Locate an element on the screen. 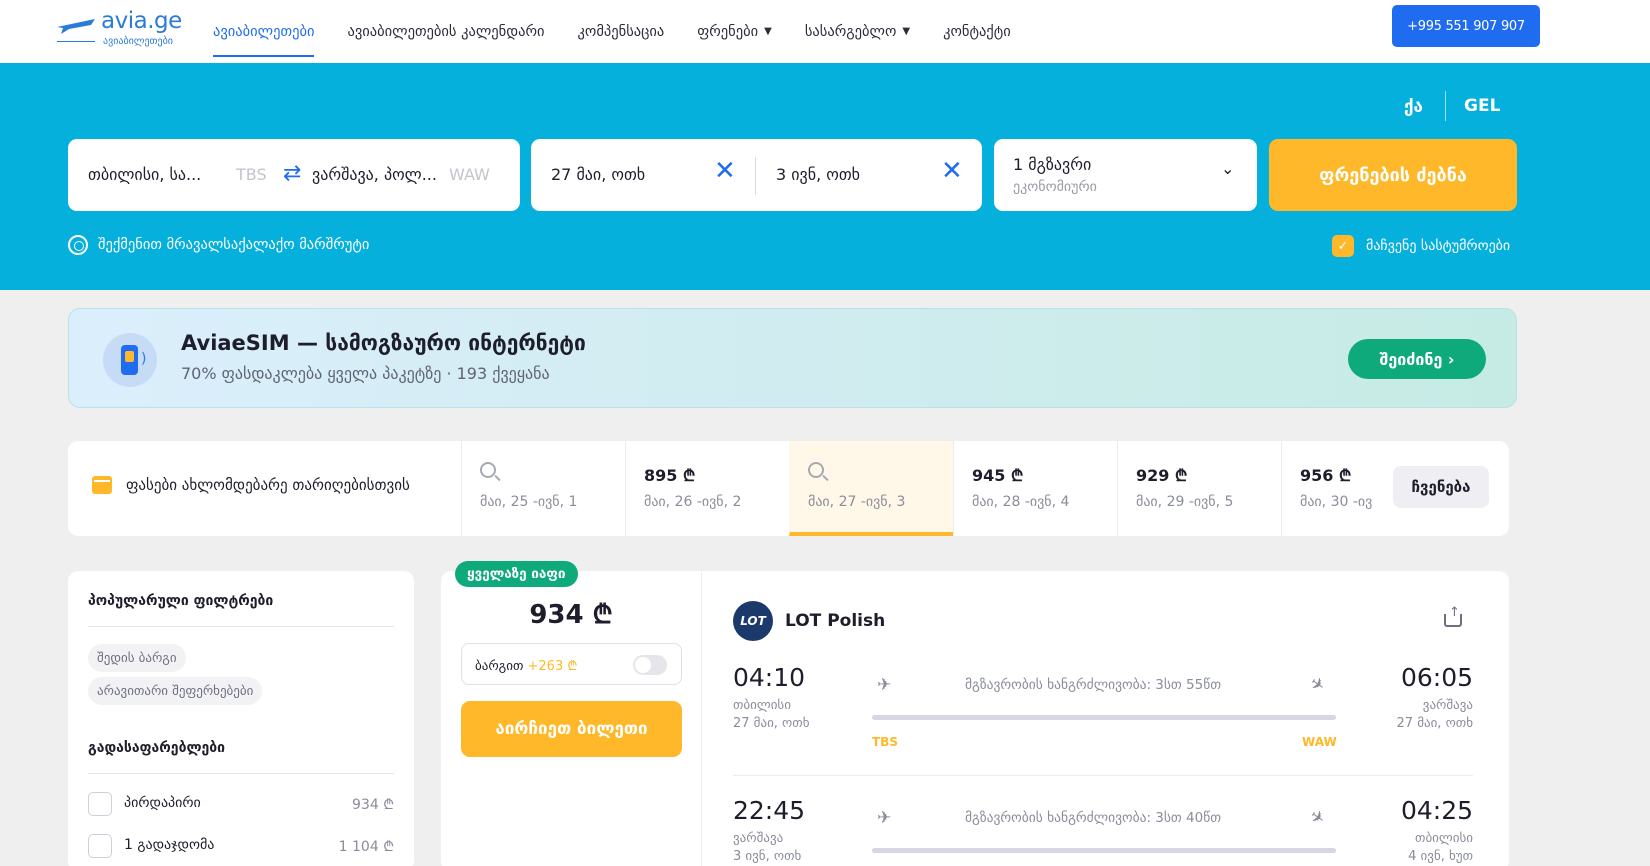  segment-arrival-city: თბილისი is located at coordinates (1444, 838).